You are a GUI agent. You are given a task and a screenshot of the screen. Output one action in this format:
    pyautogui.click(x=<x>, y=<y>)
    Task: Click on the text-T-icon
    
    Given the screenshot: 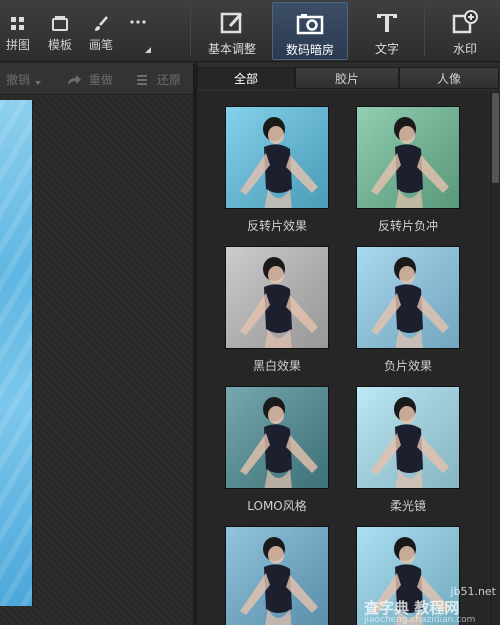 What is the action you would take?
    pyautogui.click(x=387, y=23)
    